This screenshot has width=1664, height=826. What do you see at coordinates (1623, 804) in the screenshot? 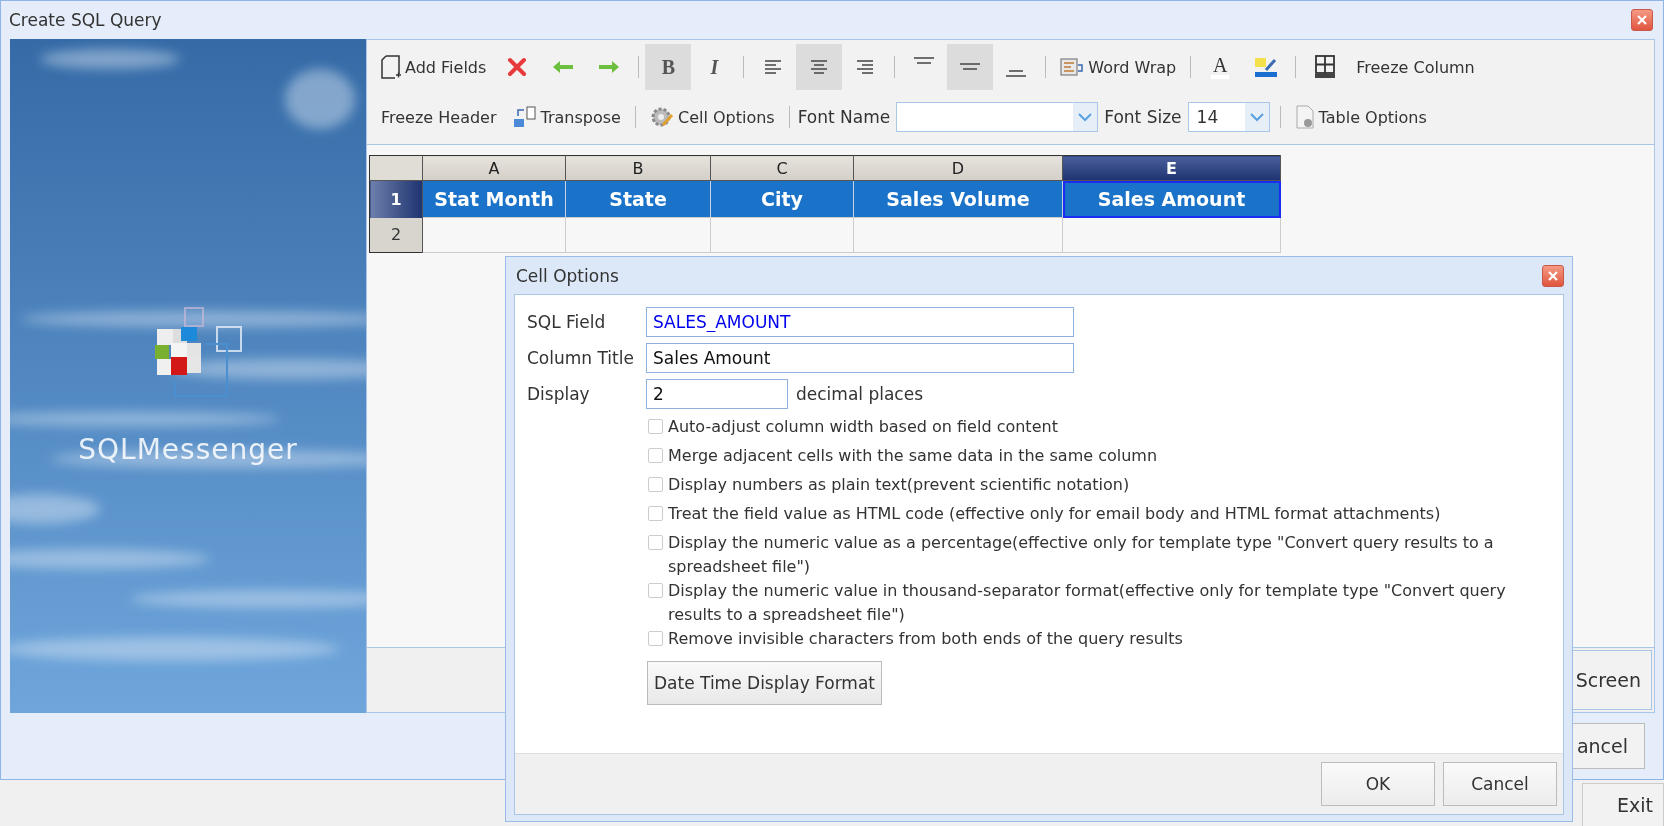
I see `exit-button: Exit` at bounding box center [1623, 804].